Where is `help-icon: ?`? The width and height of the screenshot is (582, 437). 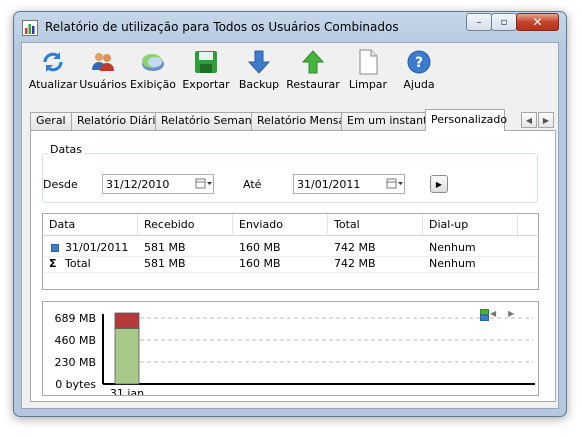 help-icon: ? is located at coordinates (419, 62).